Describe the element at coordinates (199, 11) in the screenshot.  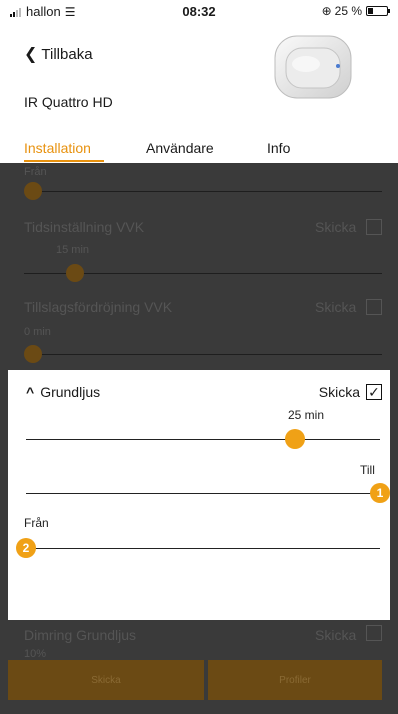
I see `status-bar: hallon ☰ 08:32 ⊕ 25 %` at that location.